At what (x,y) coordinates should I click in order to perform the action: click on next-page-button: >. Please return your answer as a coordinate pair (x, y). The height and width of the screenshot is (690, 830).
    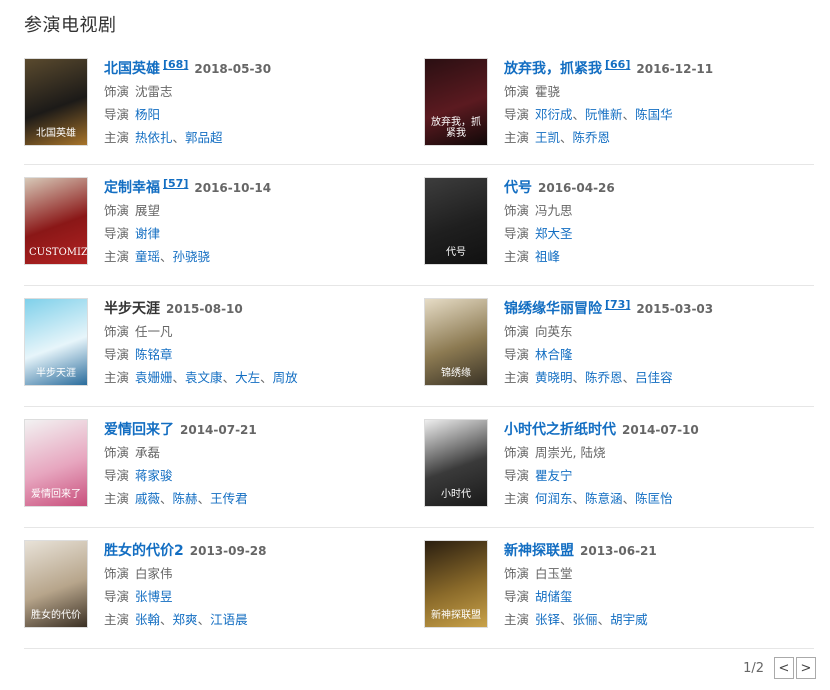
    Looking at the image, I should click on (806, 668).